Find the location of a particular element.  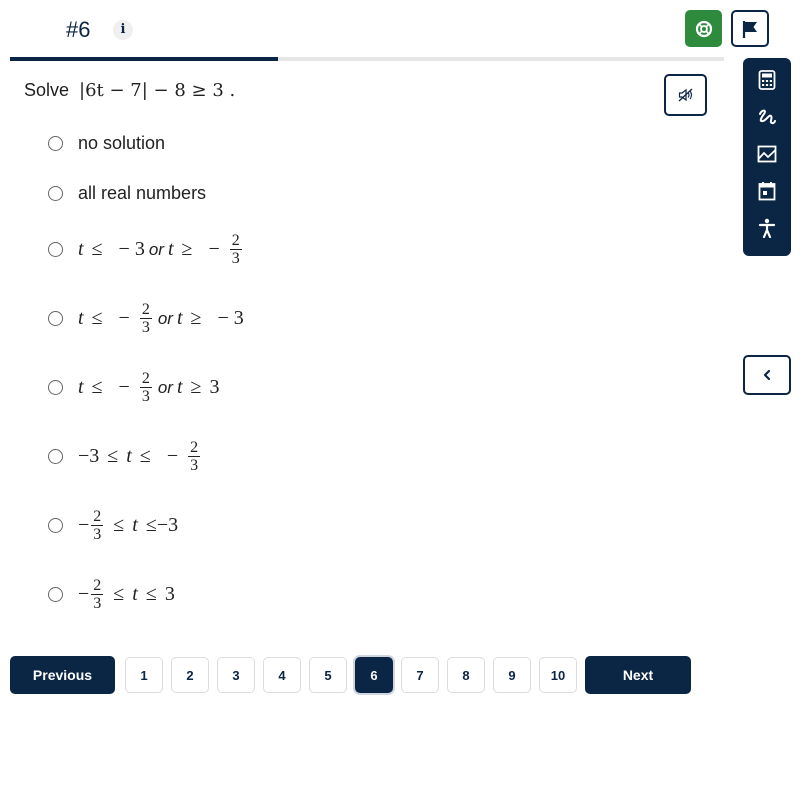

flag-button is located at coordinates (750, 28).